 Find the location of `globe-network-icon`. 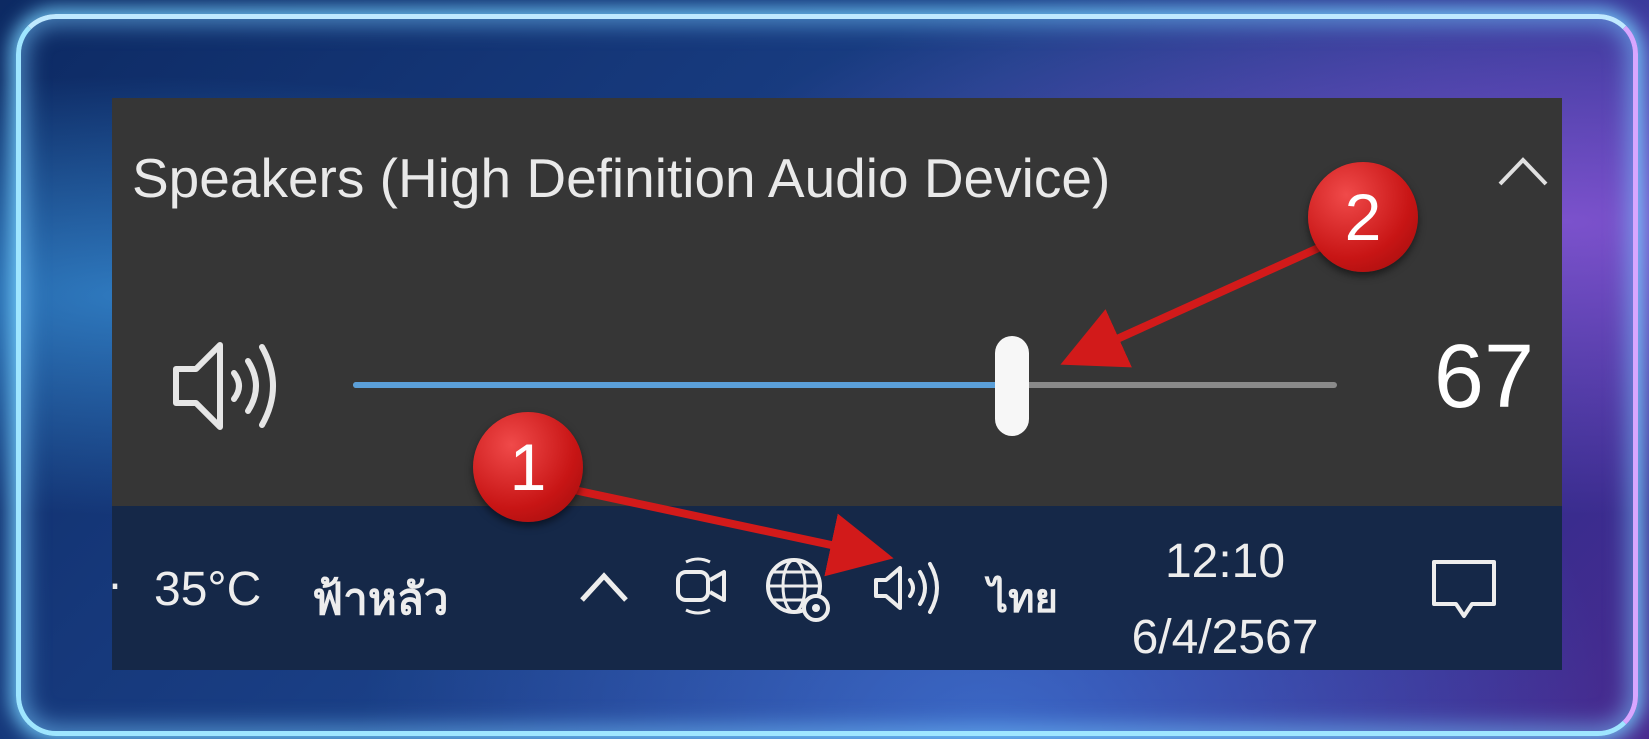

globe-network-icon is located at coordinates (798, 589).